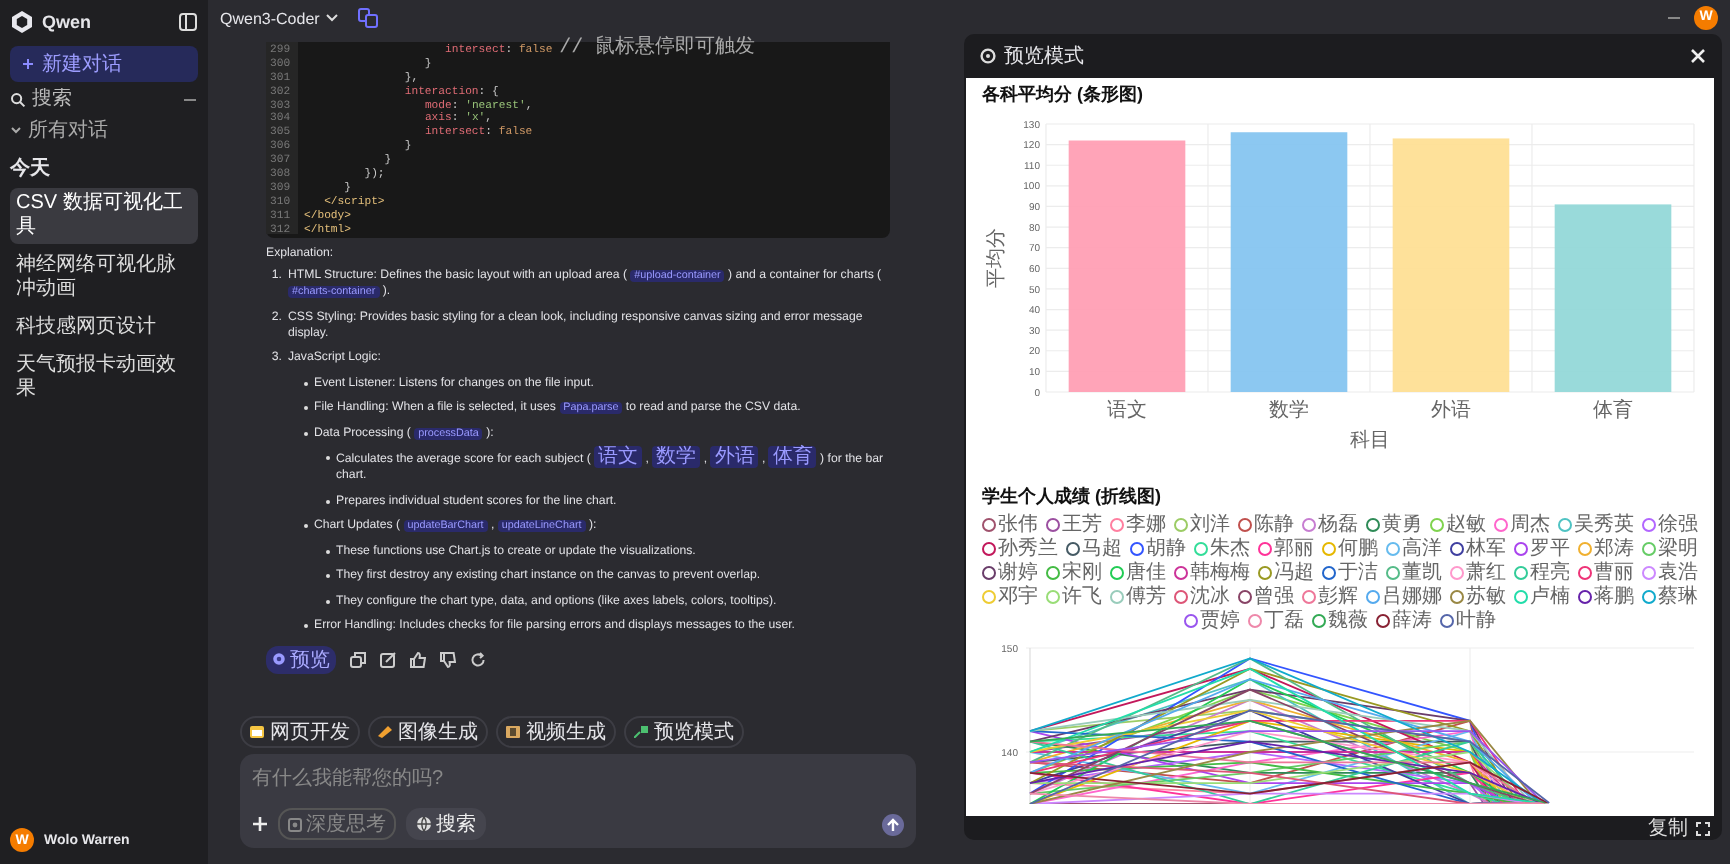 This screenshot has height=864, width=1730. Describe the element at coordinates (1358, 573) in the screenshot. I see `legend-label: 于洁` at that location.